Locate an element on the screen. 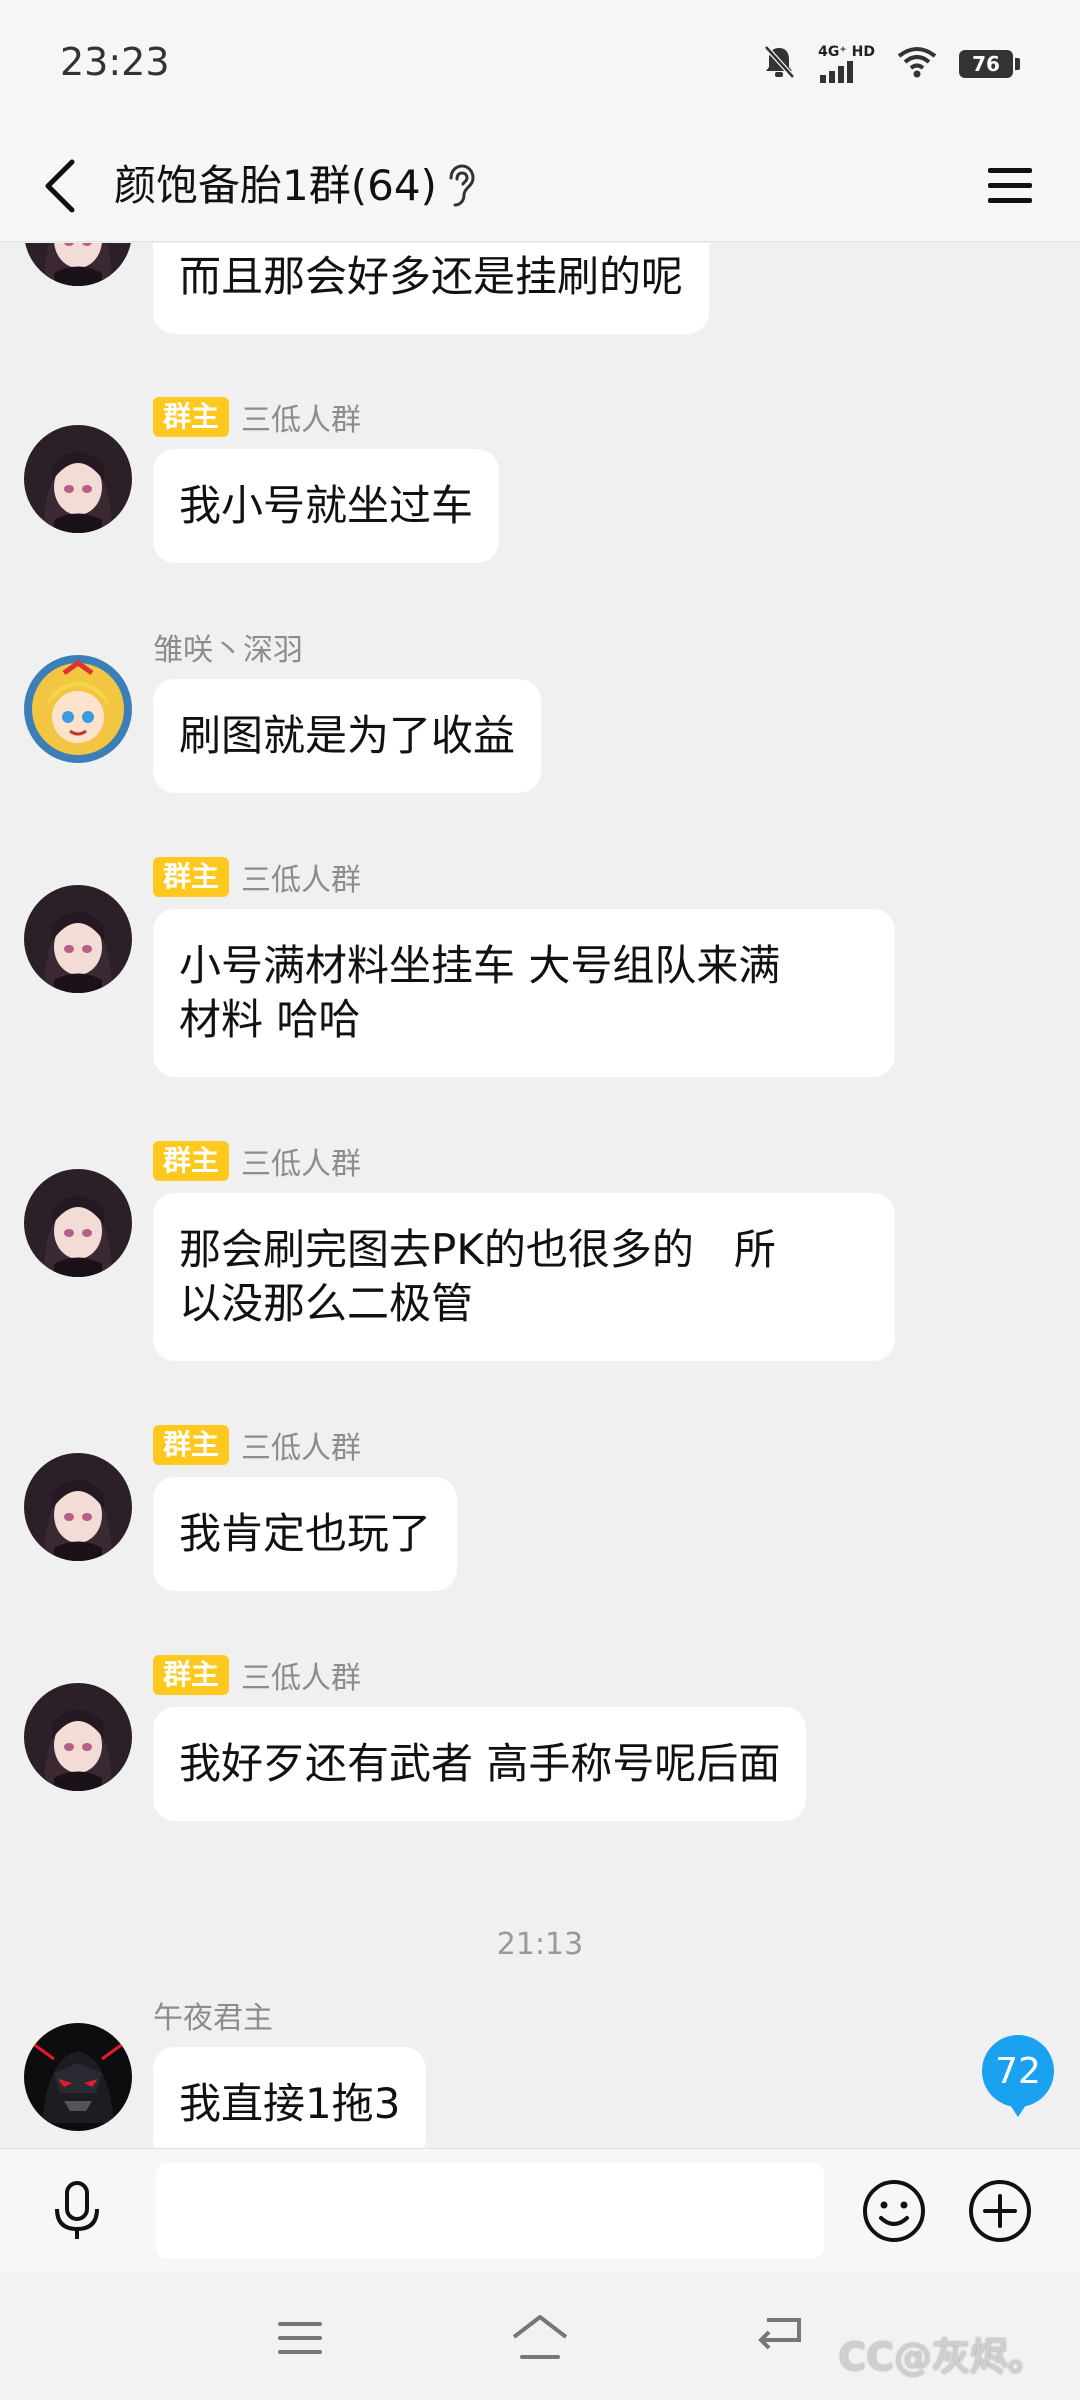 The width and height of the screenshot is (1080, 2400). sender-name: 雏咲丶深羽 is located at coordinates (228, 647).